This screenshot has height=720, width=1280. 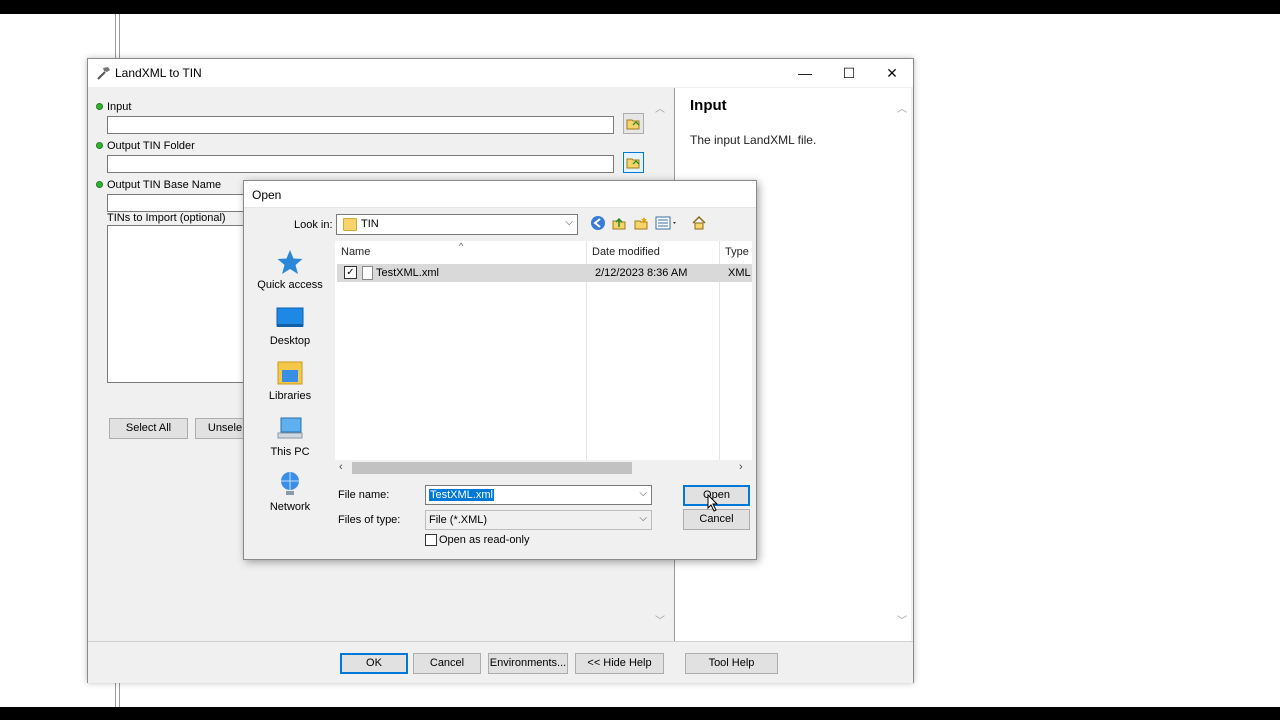 What do you see at coordinates (538, 520) in the screenshot?
I see `files-of-type-dropdown: File (*.XML) ⌵` at bounding box center [538, 520].